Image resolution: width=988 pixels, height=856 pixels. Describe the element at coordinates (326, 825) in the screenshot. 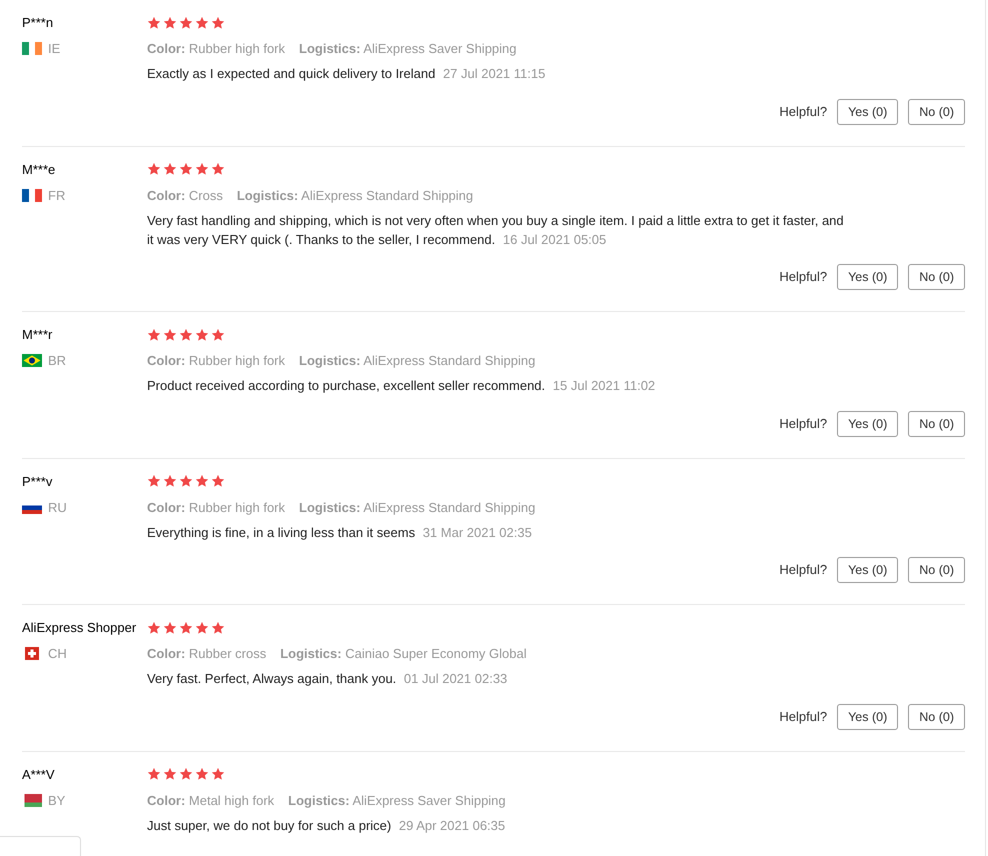

I see `review-text: Just super, we do not buy for such a price) 29 Apr 2021 06:35` at that location.